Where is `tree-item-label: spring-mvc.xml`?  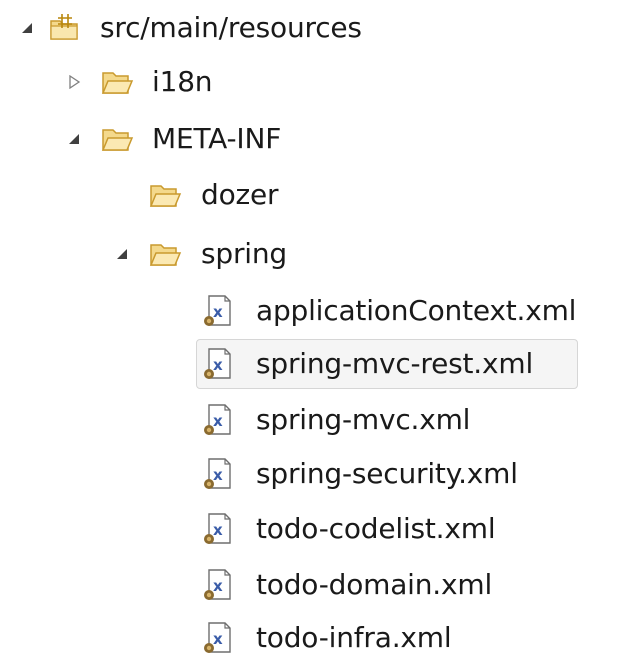 tree-item-label: spring-mvc.xml is located at coordinates (363, 419).